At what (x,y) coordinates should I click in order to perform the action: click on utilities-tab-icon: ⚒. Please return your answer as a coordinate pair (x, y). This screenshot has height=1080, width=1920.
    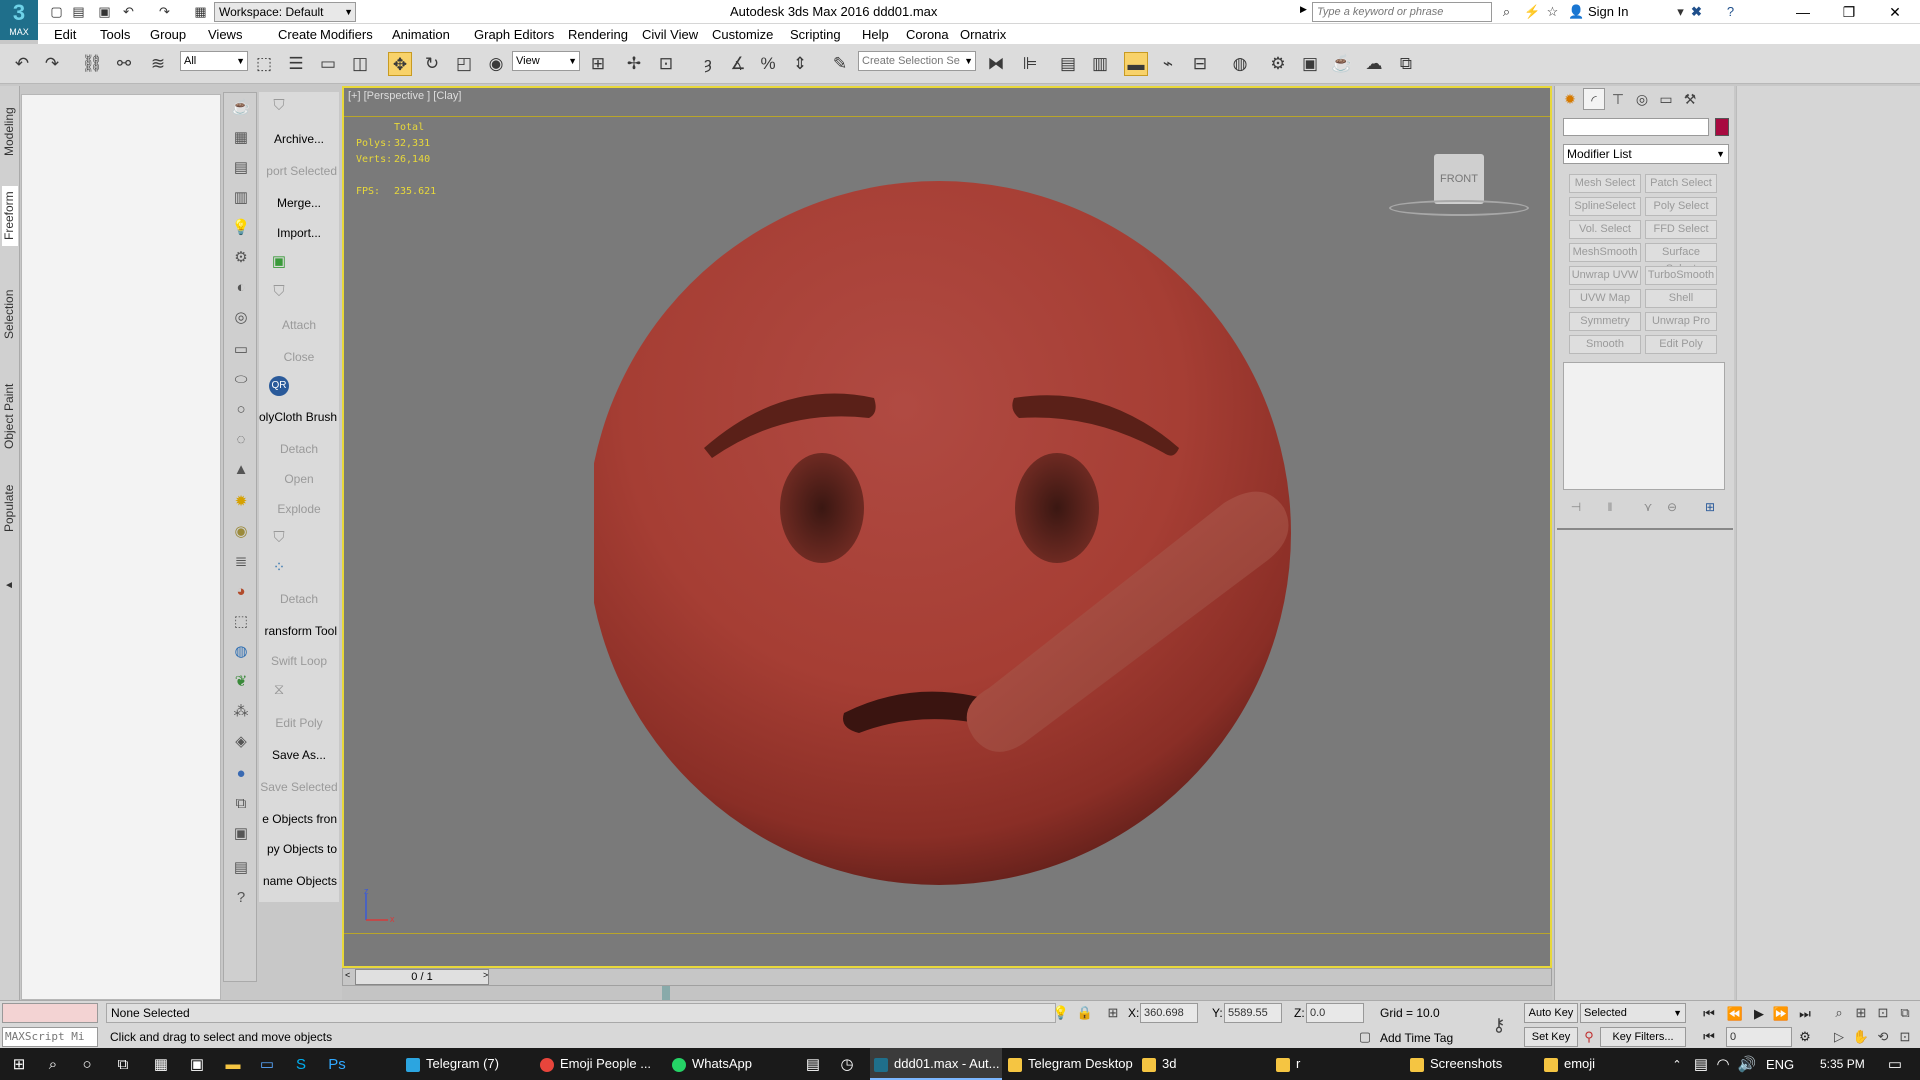
    Looking at the image, I should click on (1690, 99).